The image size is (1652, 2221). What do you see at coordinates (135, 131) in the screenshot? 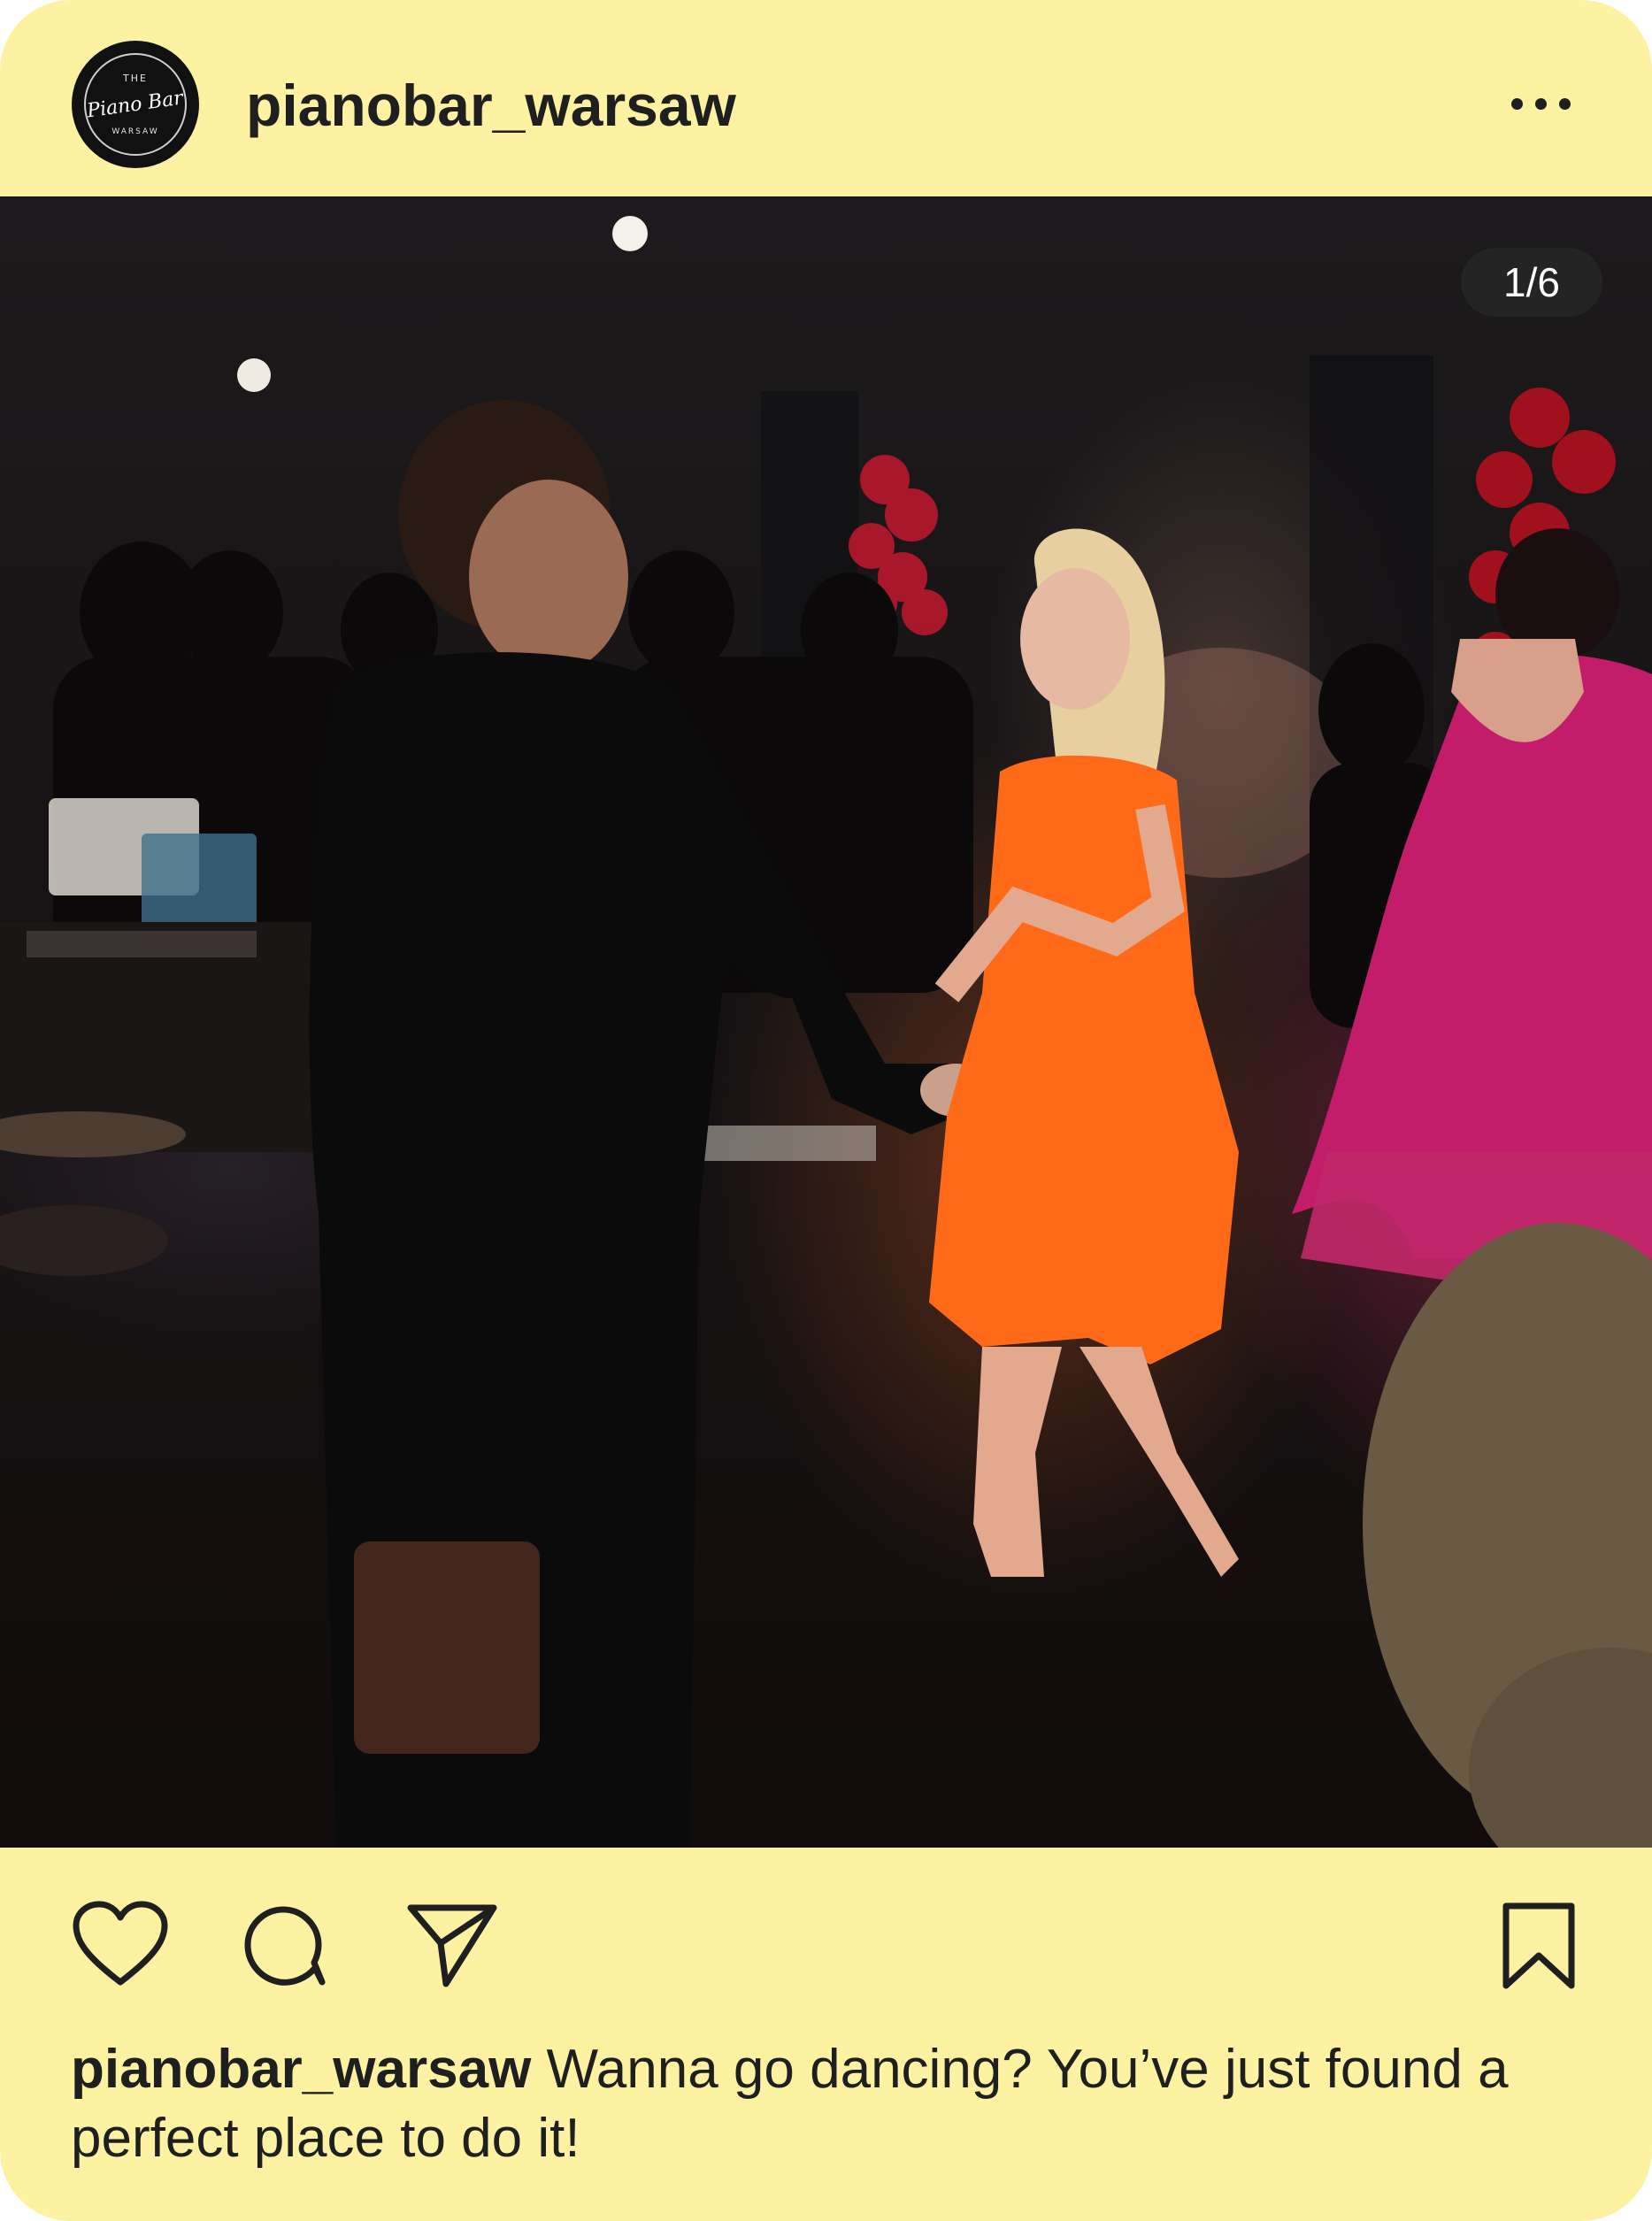
I see `avatar-logo-bottom: WARSAW` at bounding box center [135, 131].